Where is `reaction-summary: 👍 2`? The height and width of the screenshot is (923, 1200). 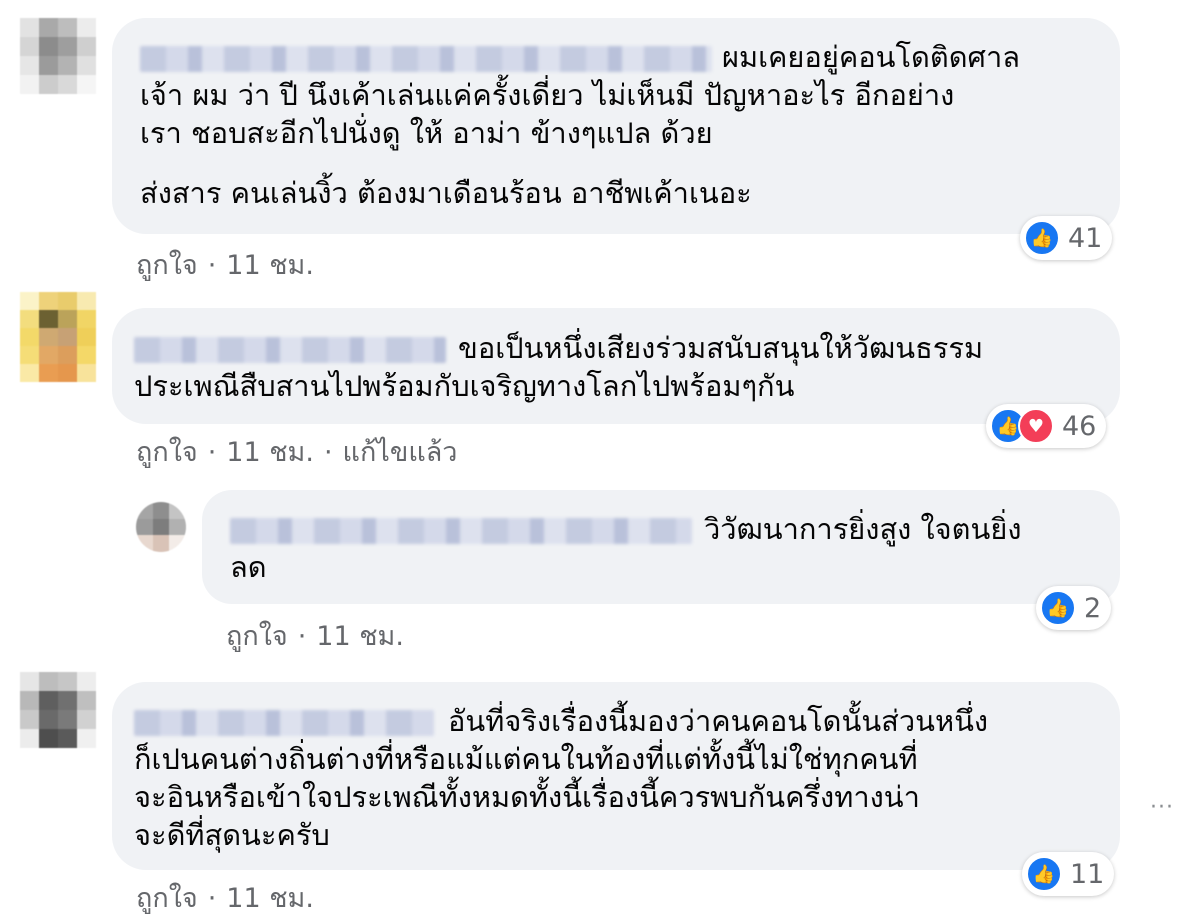 reaction-summary: 👍 2 is located at coordinates (1074, 608).